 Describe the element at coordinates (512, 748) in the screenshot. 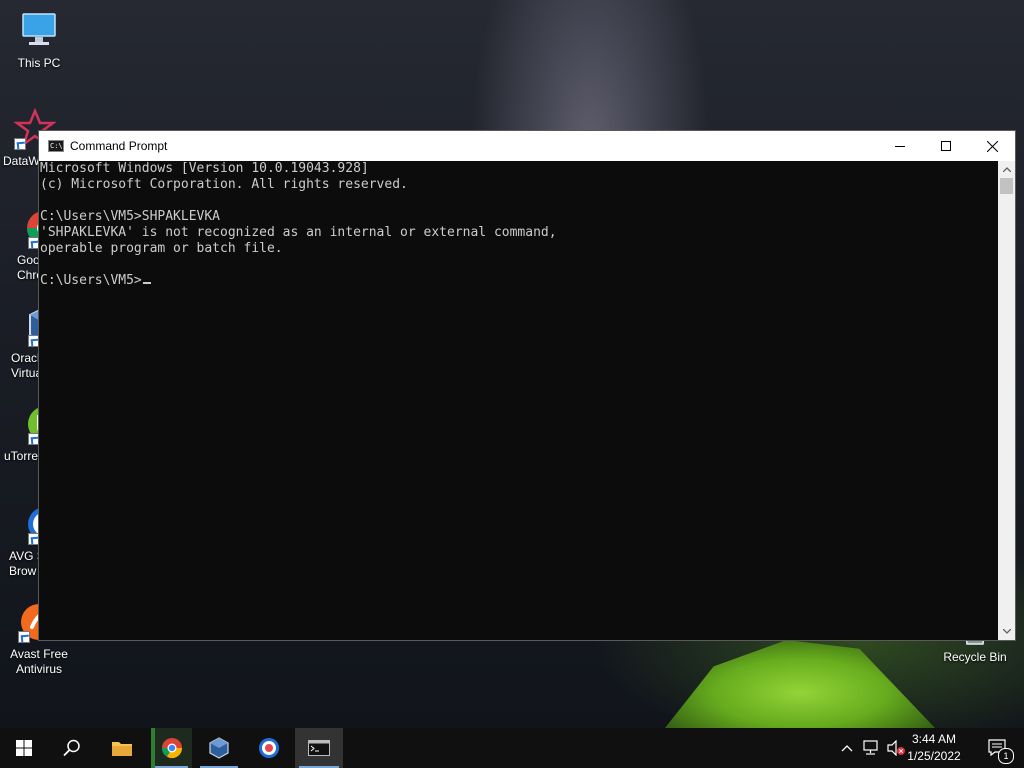

I see `taskbar: 3:44 AM 1/25/2022 1` at that location.